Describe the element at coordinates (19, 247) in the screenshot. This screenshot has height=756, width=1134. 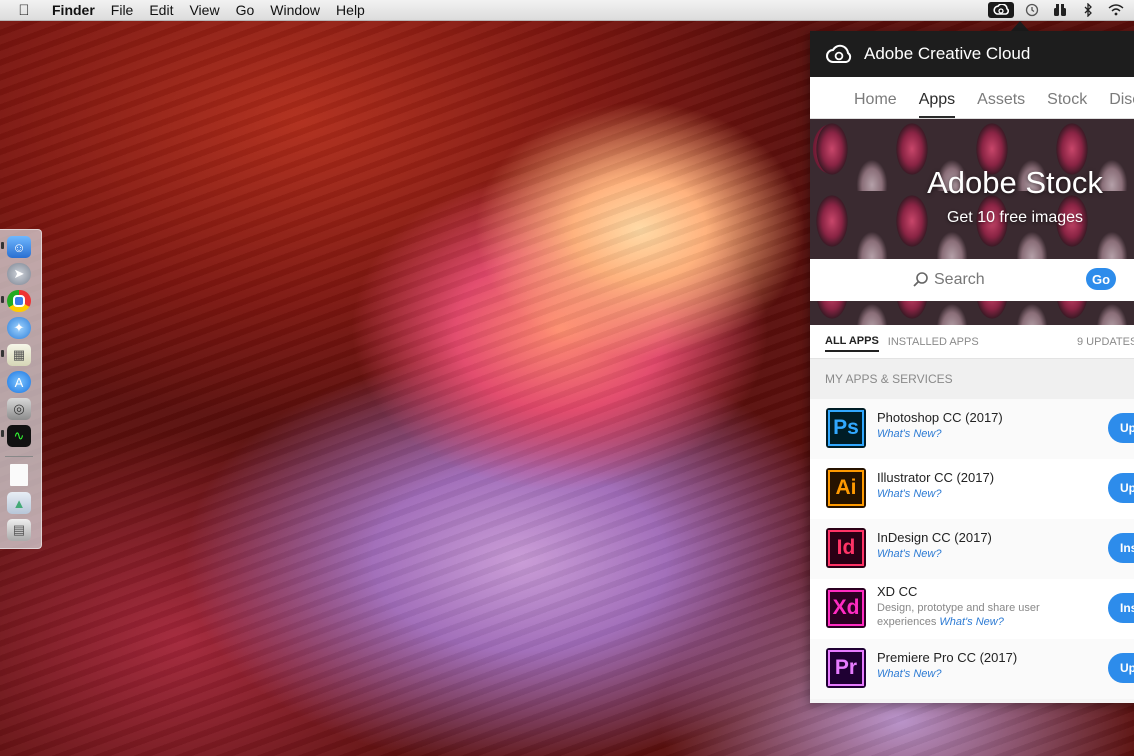
I see `finder-icon: ☺` at that location.